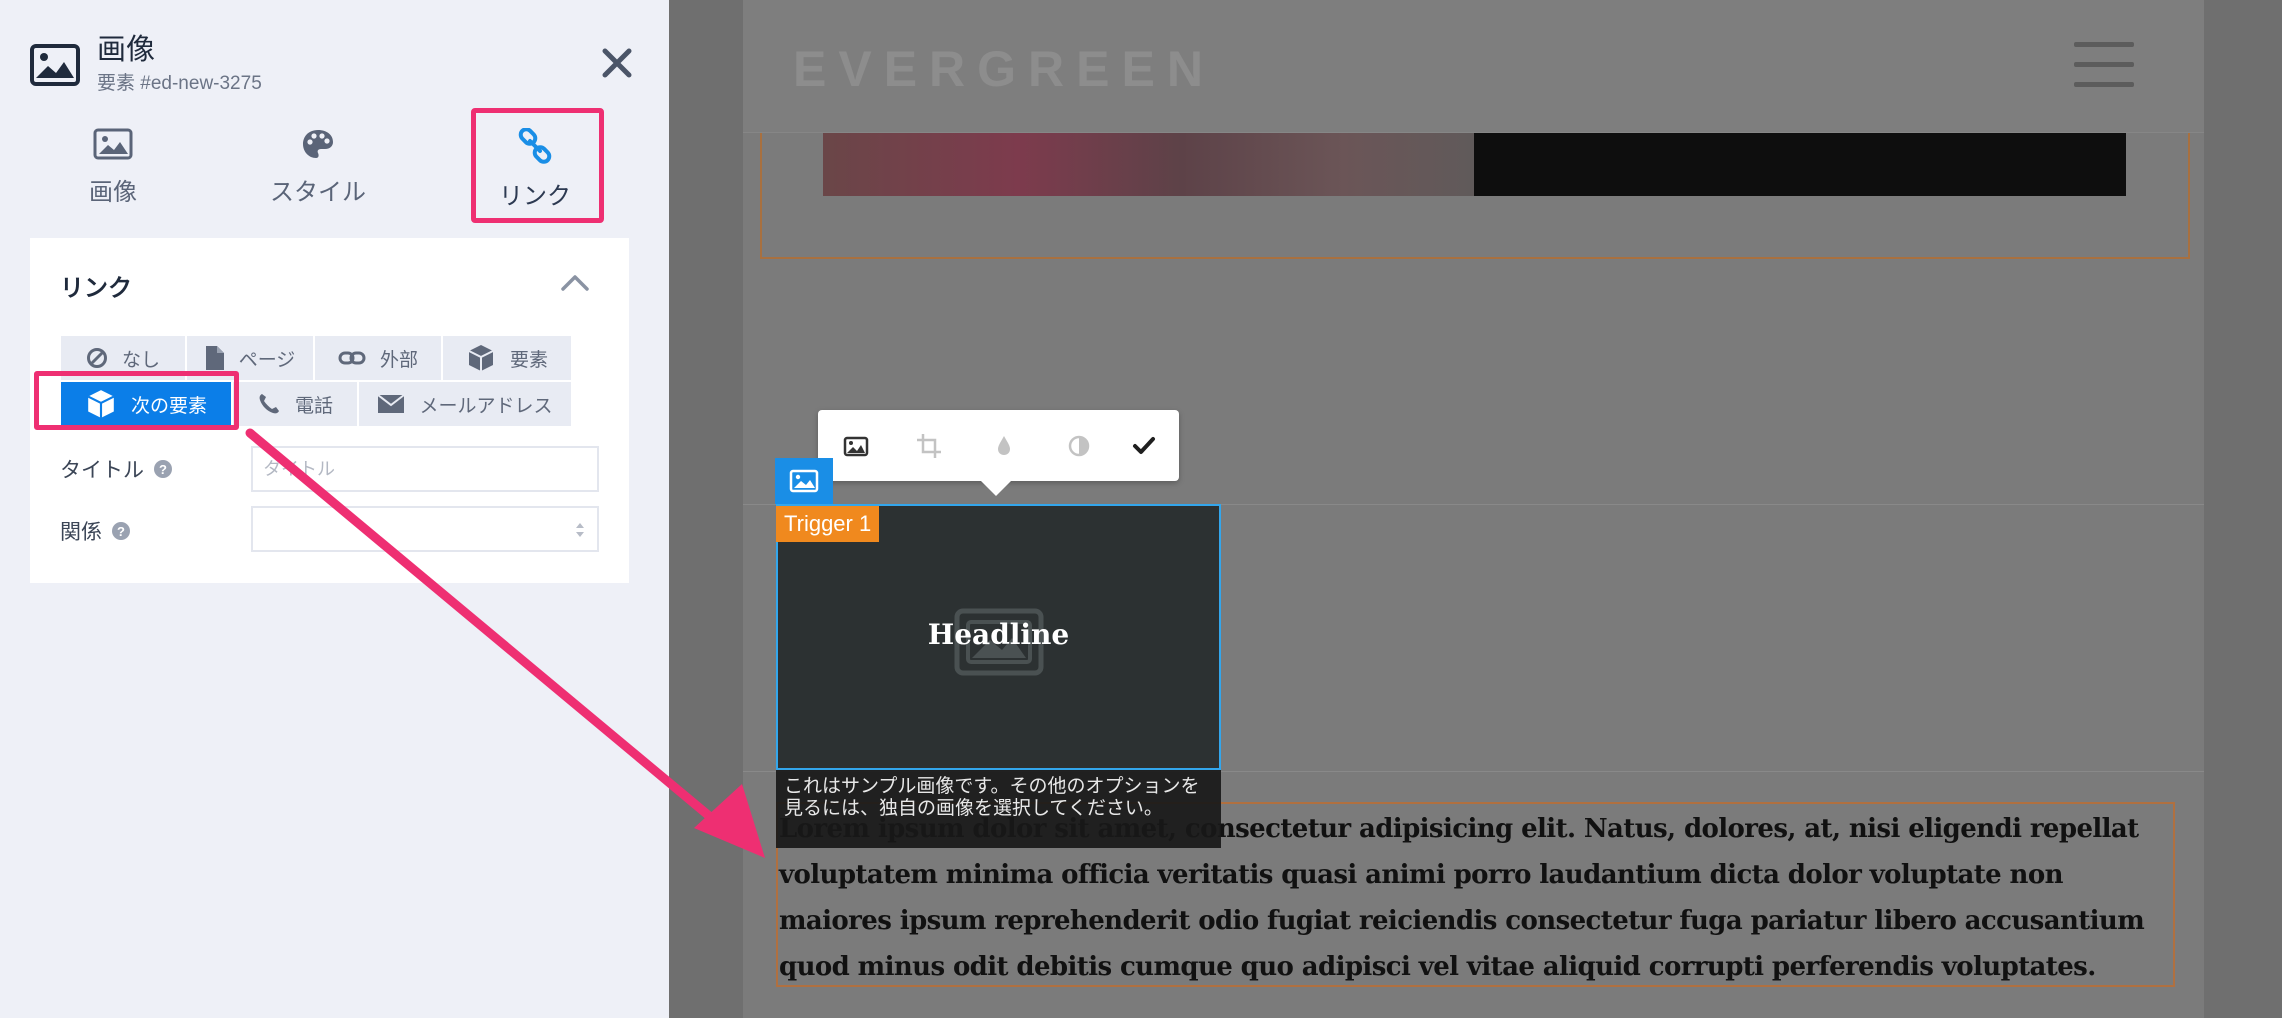 This screenshot has width=2282, height=1018. Describe the element at coordinates (269, 404) in the screenshot. I see `phone-icon` at that location.